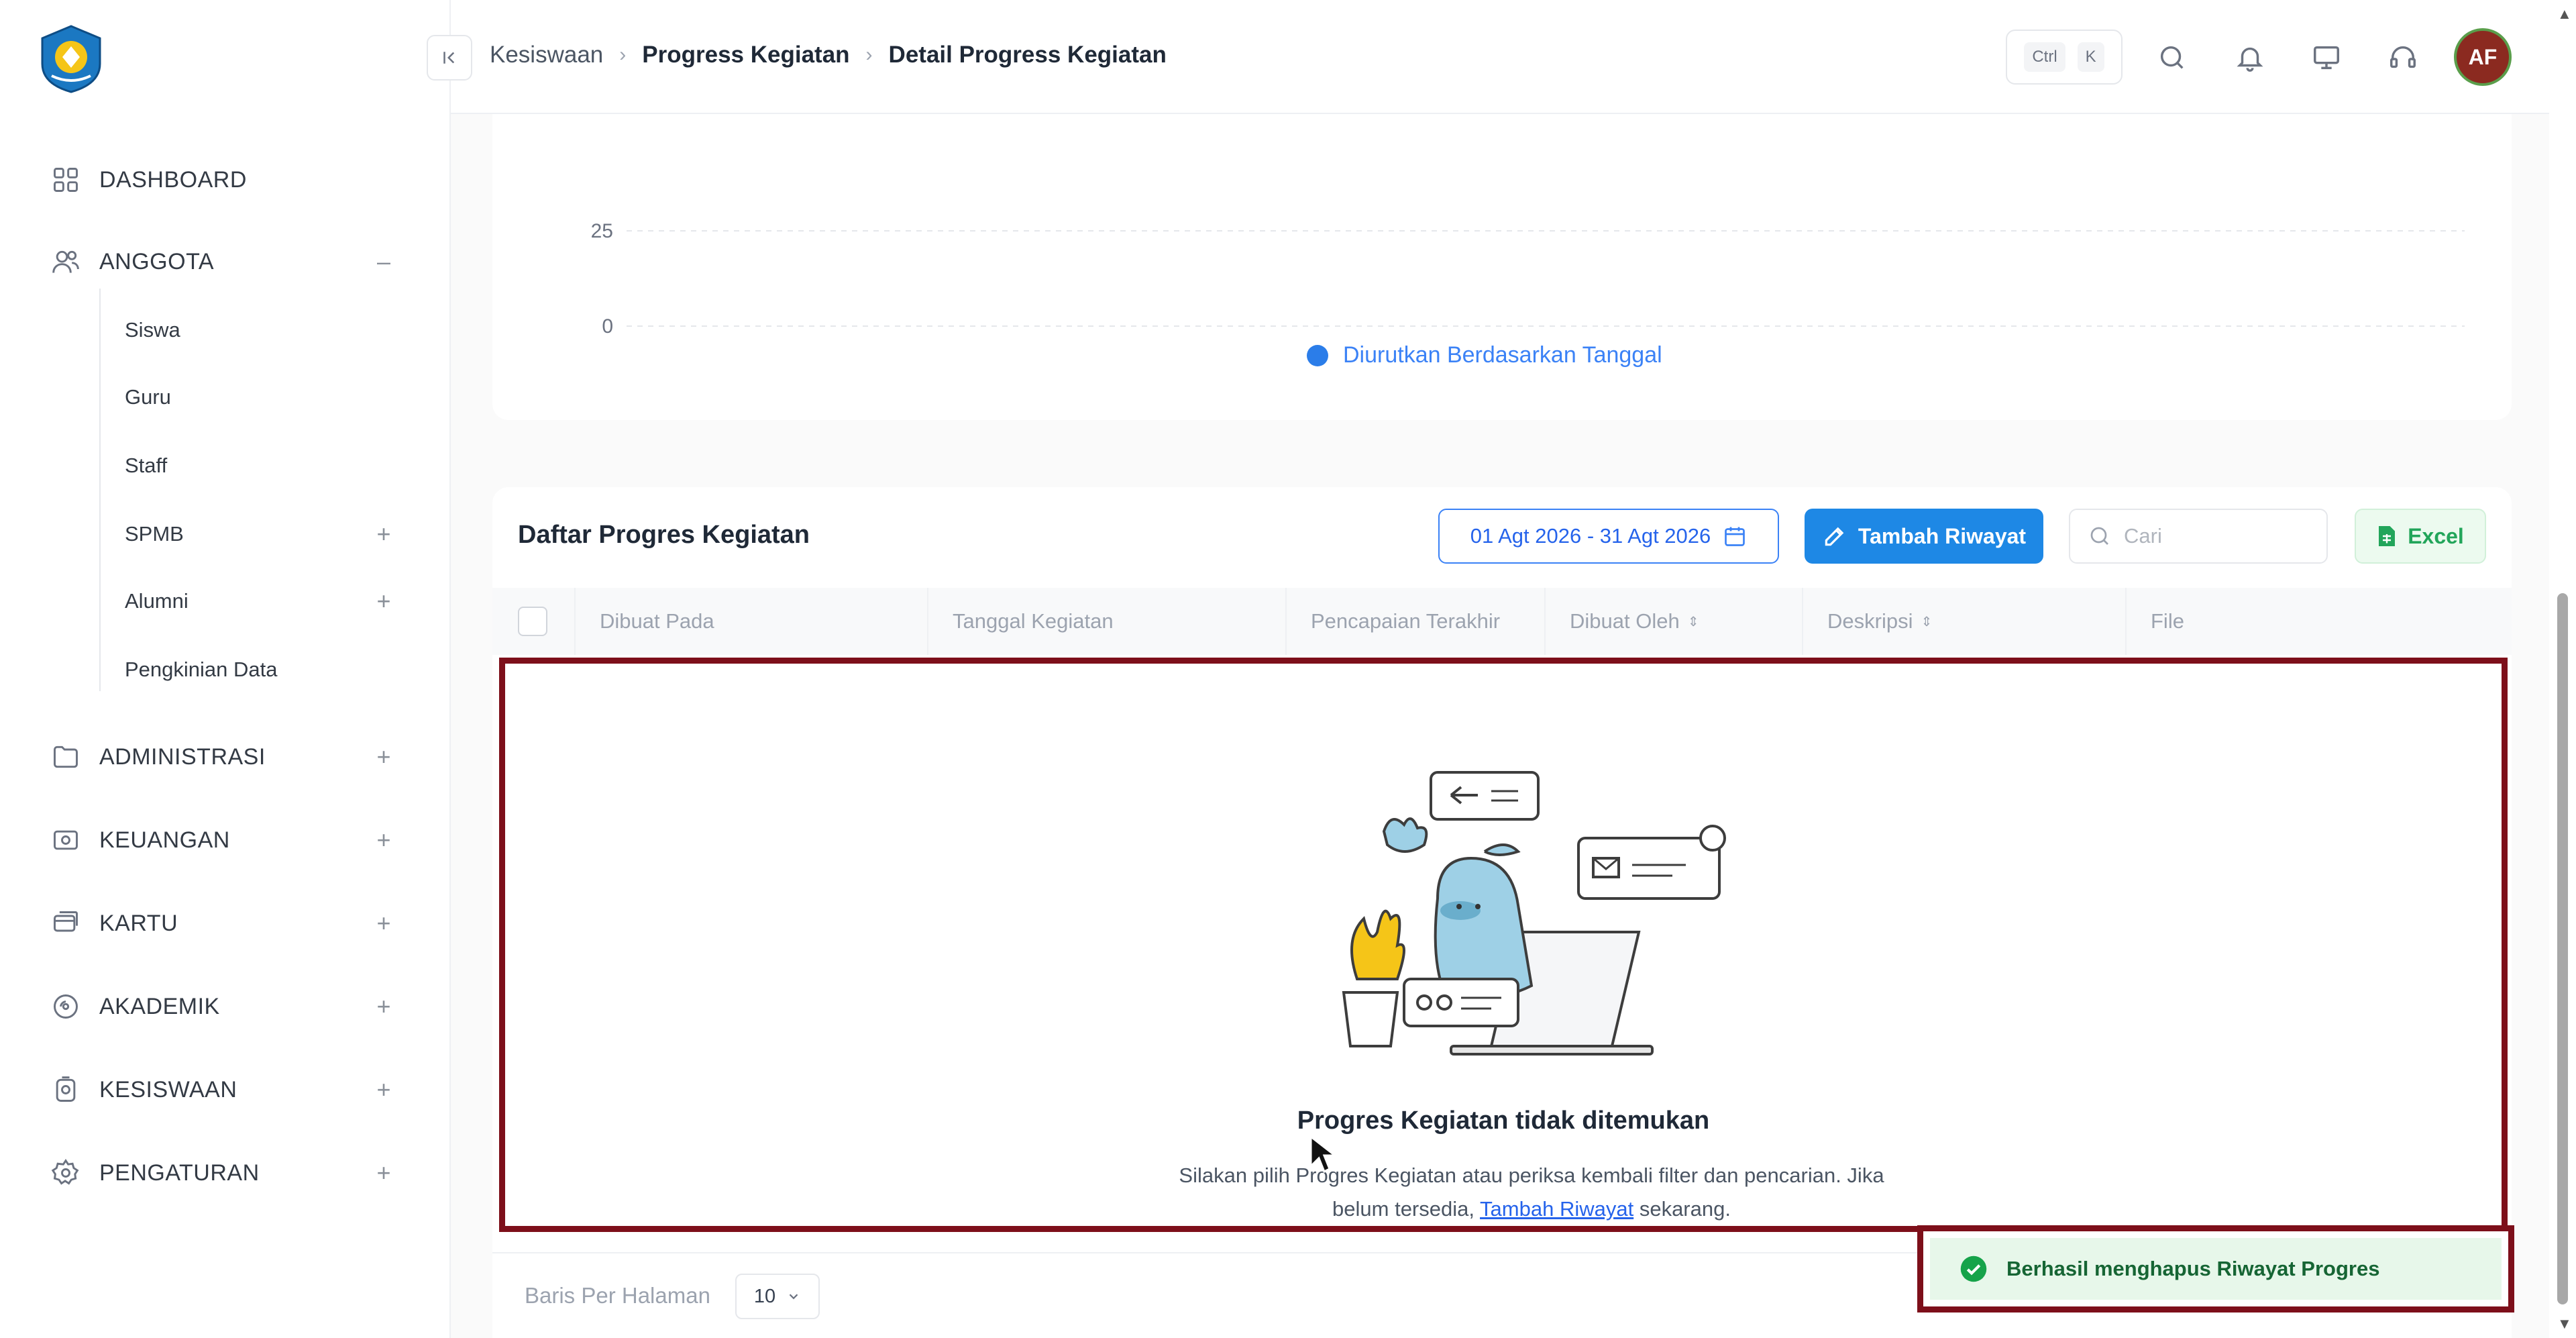  Describe the element at coordinates (65, 261) in the screenshot. I see `users-icon` at that location.